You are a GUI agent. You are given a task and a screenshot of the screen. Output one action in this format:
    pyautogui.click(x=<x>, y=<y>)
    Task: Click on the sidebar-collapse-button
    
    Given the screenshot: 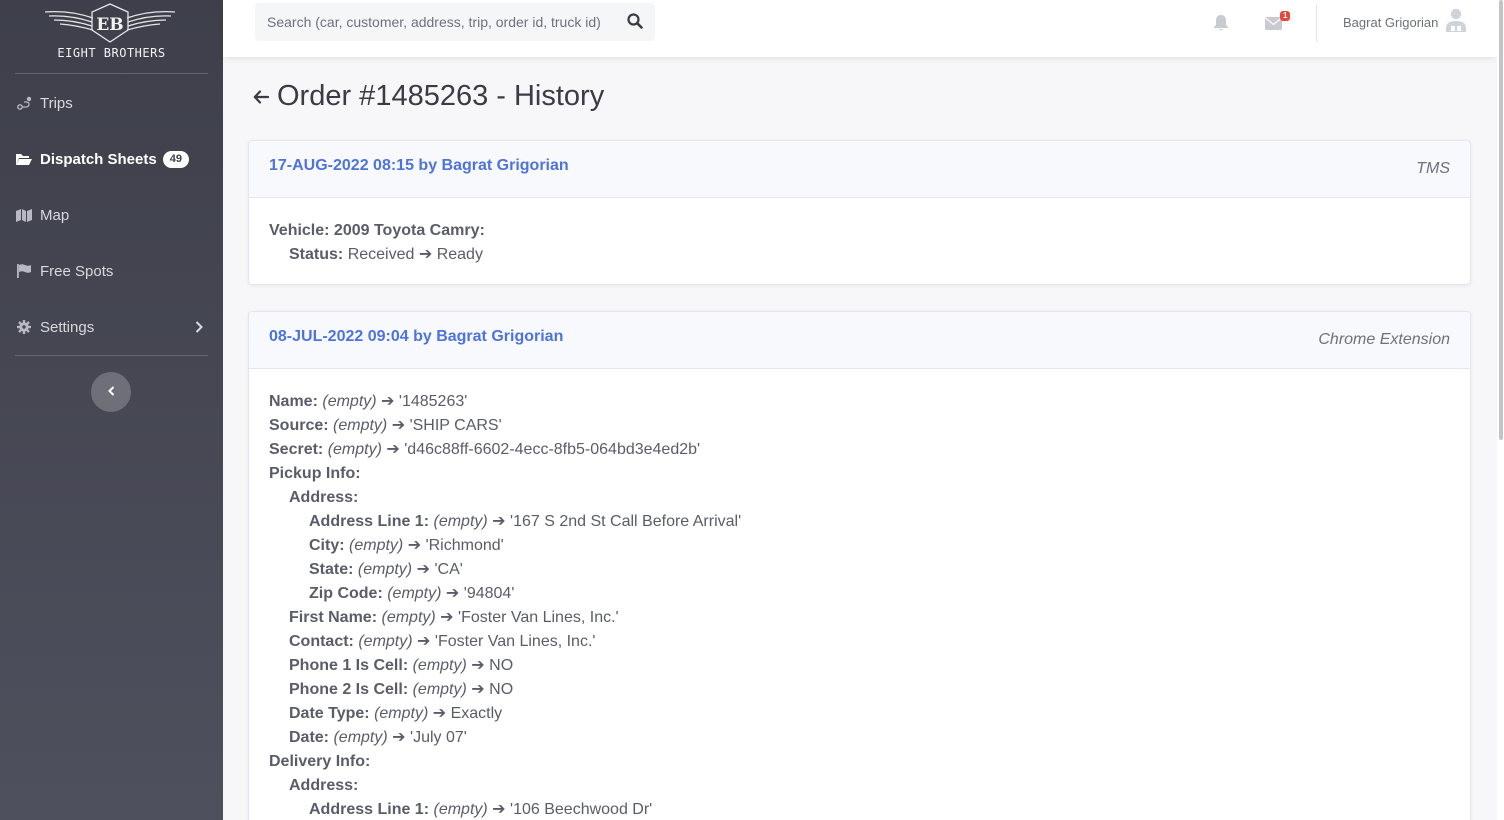 What is the action you would take?
    pyautogui.click(x=111, y=392)
    